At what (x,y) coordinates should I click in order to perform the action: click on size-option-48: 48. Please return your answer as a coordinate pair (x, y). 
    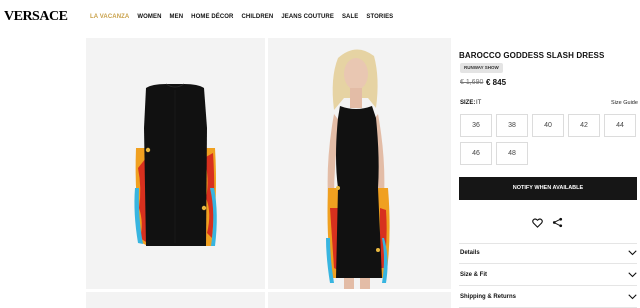
    Looking at the image, I should click on (512, 153).